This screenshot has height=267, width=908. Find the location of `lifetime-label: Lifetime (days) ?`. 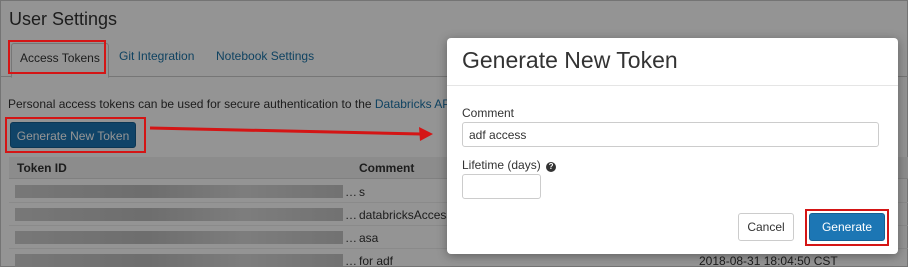

lifetime-label: Lifetime (days) ? is located at coordinates (509, 165).